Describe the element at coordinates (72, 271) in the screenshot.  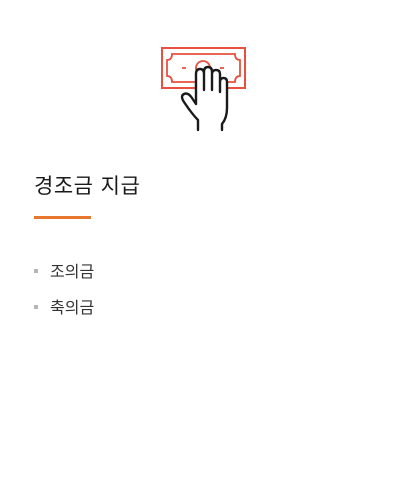
I see `benefit-item-condolence: 조의금` at that location.